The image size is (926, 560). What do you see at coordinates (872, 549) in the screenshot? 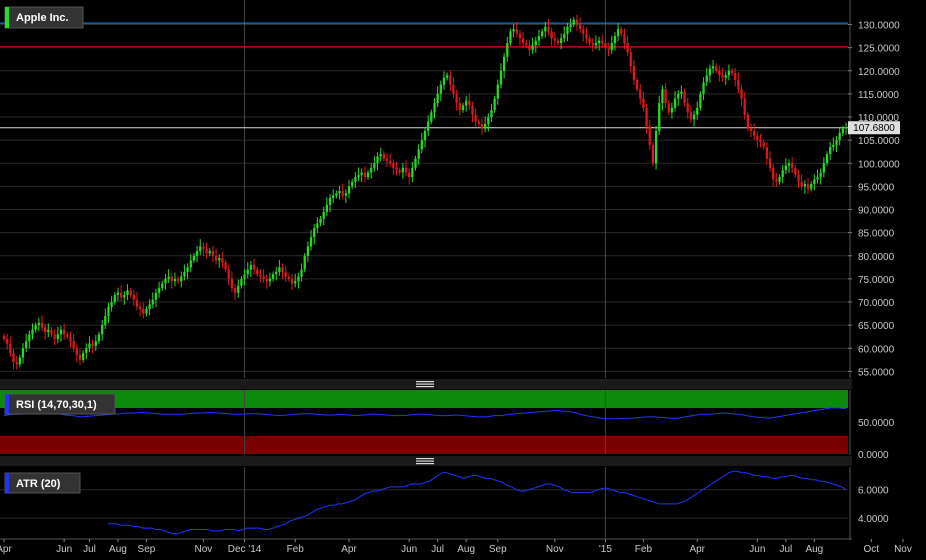
I see `x-tick-label: Oct` at bounding box center [872, 549].